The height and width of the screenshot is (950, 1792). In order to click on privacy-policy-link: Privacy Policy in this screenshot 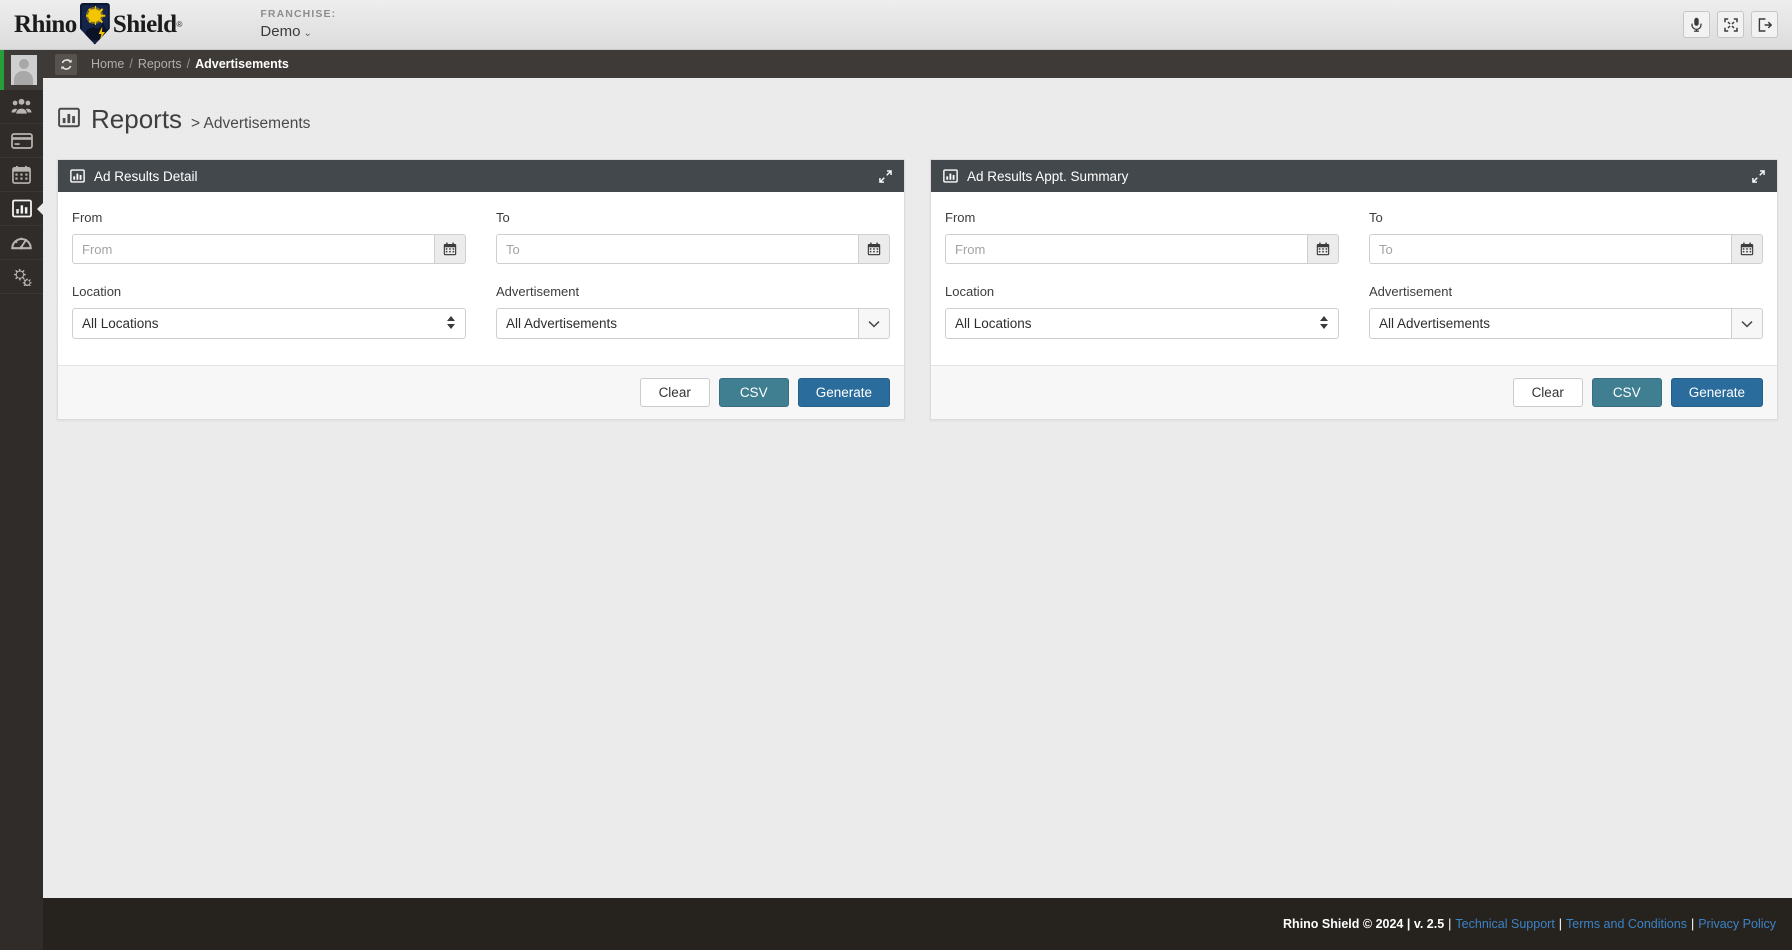, I will do `click(1737, 924)`.